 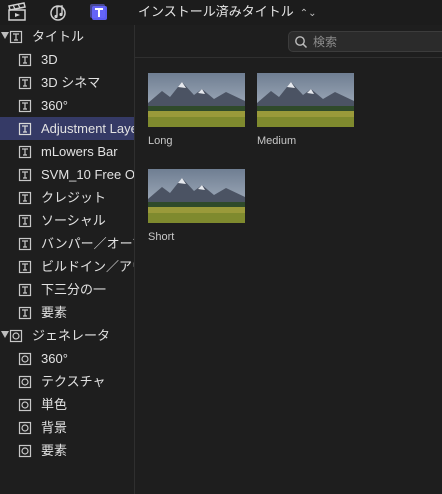 What do you see at coordinates (17, 12) in the screenshot?
I see `clapperboard-icon` at bounding box center [17, 12].